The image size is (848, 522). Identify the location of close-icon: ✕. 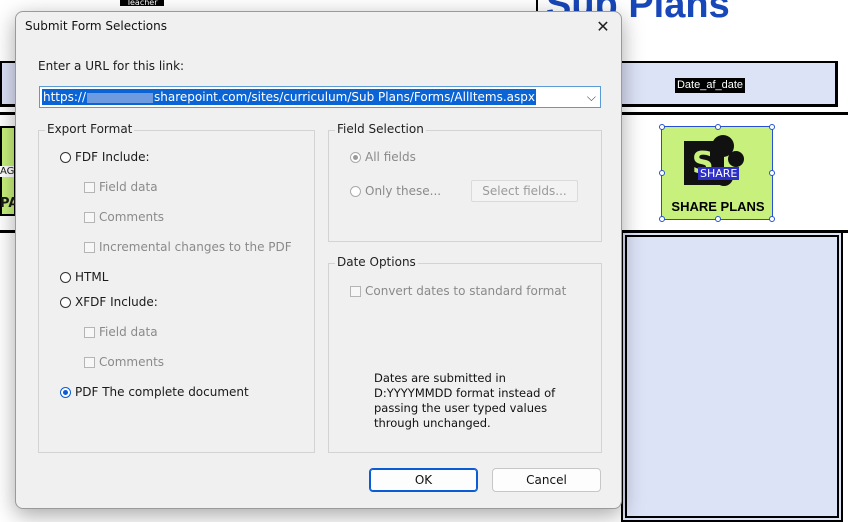
(603, 27).